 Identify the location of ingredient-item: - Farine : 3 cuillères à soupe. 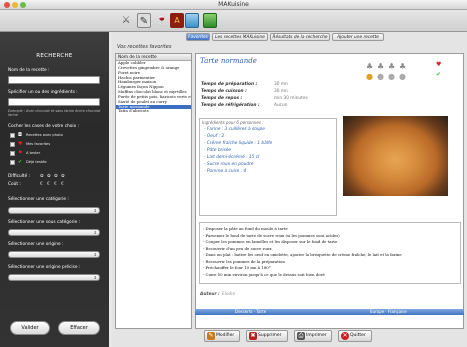
(234, 129).